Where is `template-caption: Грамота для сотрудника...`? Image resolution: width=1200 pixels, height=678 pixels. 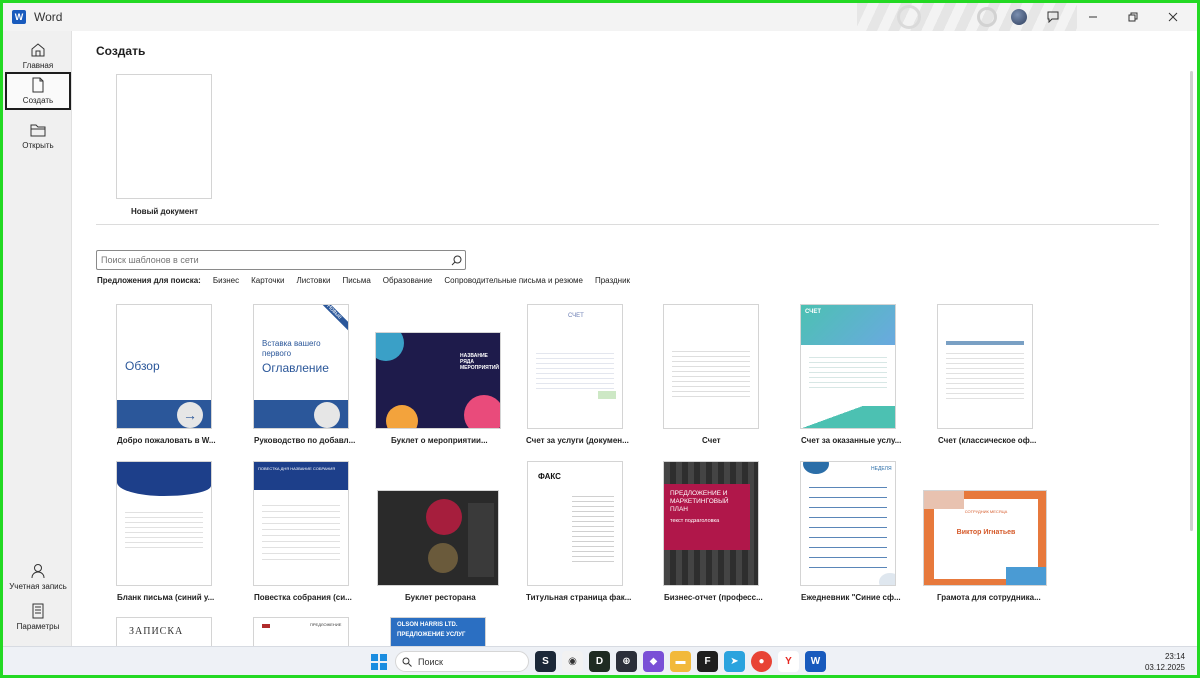 template-caption: Грамота для сотрудника... is located at coordinates (989, 597).